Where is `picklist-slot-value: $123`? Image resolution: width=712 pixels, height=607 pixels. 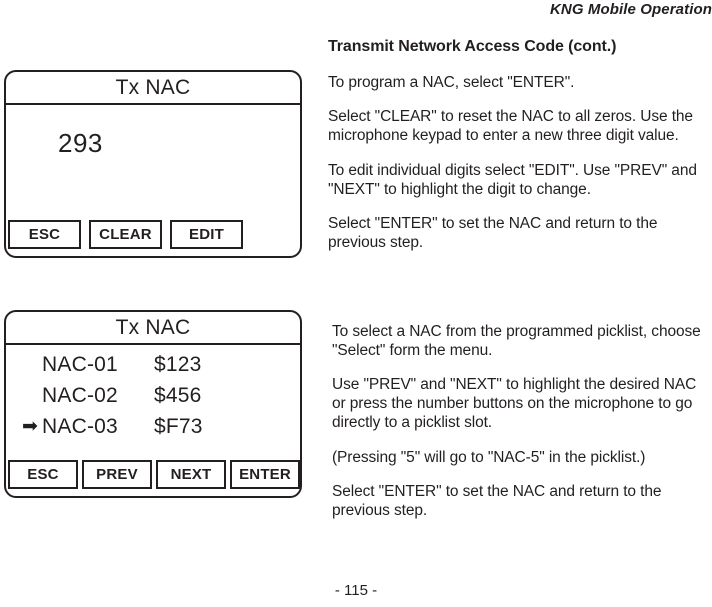
picklist-slot-value: $123 is located at coordinates (178, 364).